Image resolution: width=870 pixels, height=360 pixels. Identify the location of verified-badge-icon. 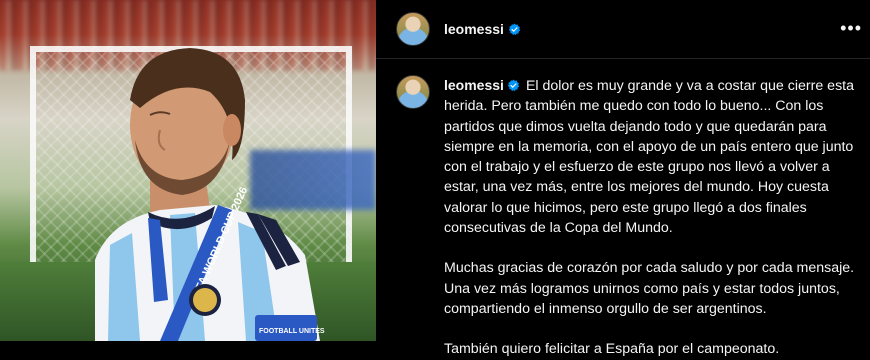
(514, 29).